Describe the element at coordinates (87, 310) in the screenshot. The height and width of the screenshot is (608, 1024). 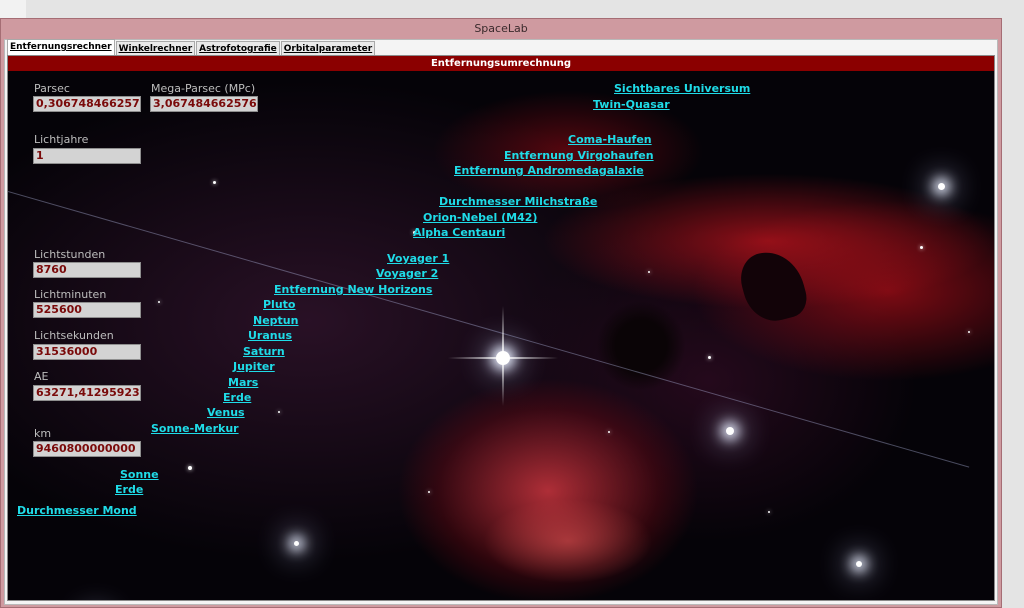
I see `lichtminuten-input: 525600` at that location.